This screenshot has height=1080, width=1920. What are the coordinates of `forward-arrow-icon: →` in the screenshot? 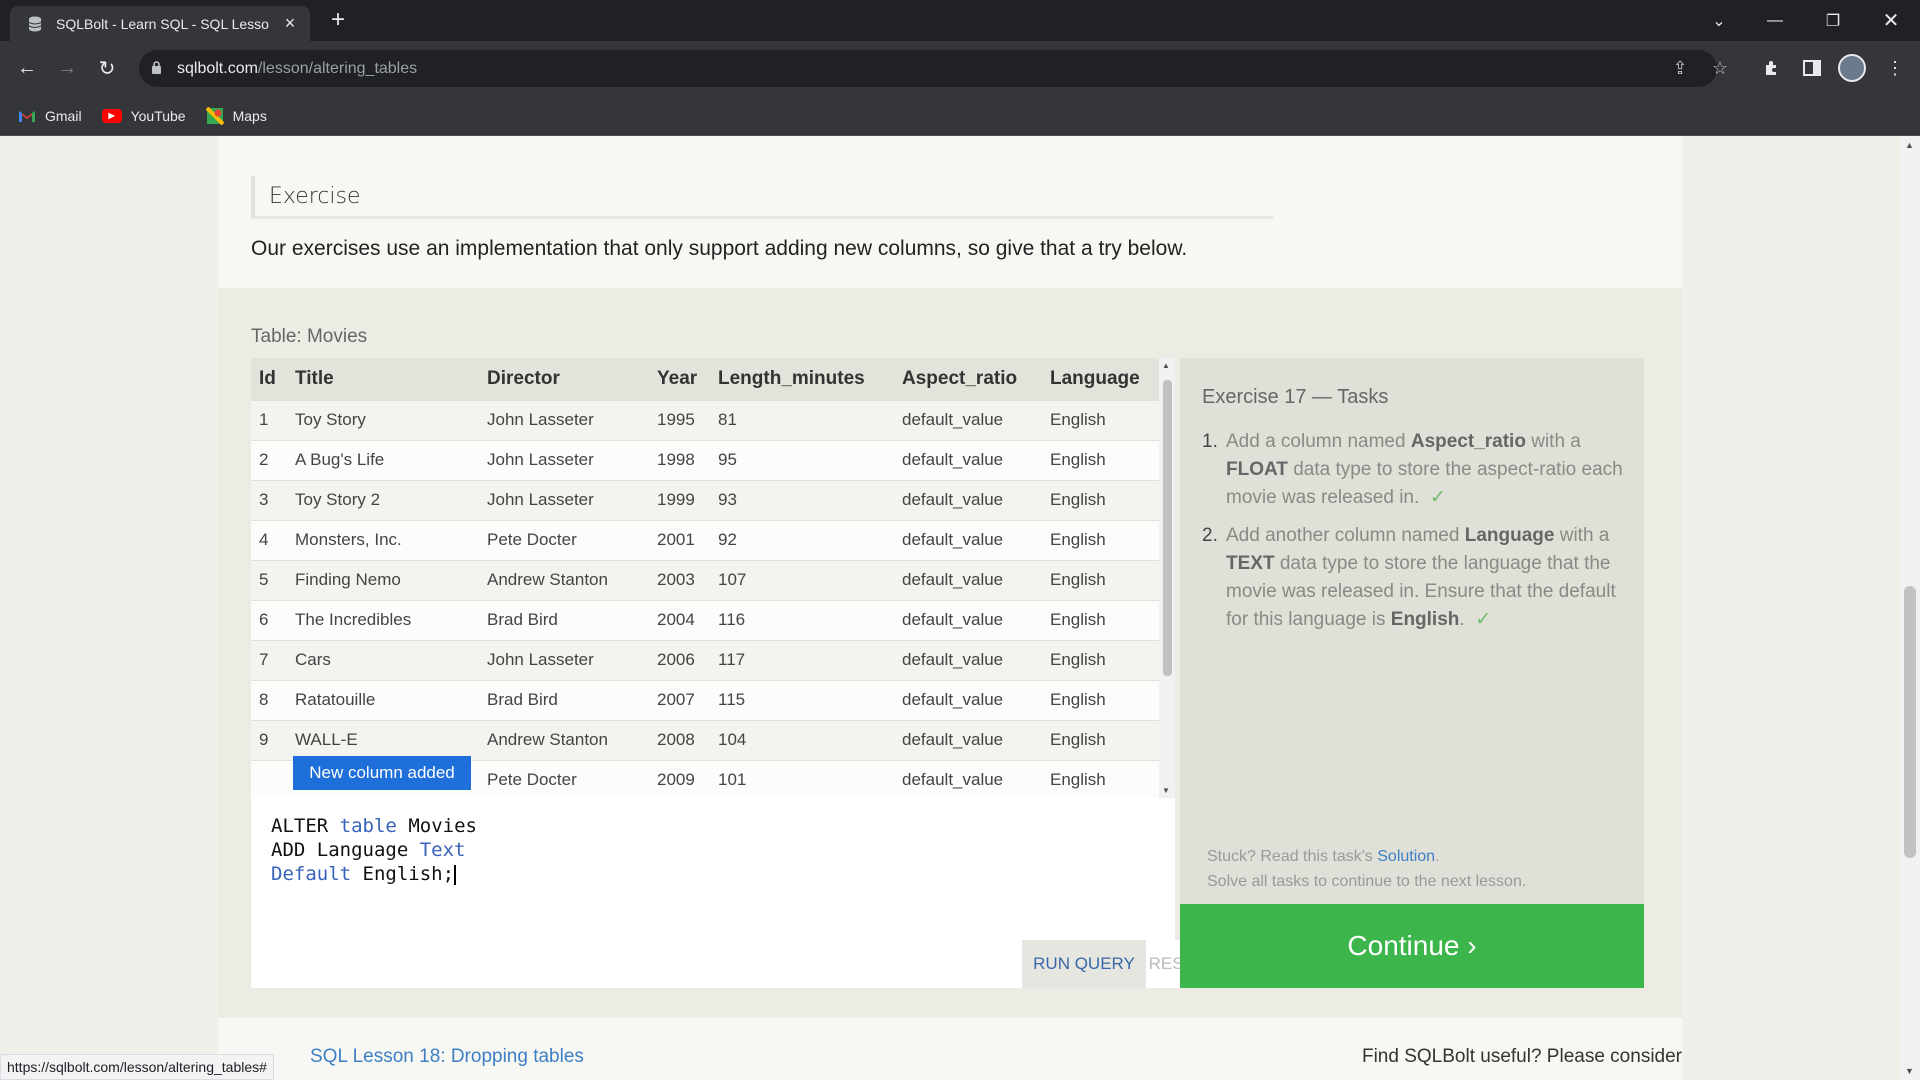 It's located at (67, 68).